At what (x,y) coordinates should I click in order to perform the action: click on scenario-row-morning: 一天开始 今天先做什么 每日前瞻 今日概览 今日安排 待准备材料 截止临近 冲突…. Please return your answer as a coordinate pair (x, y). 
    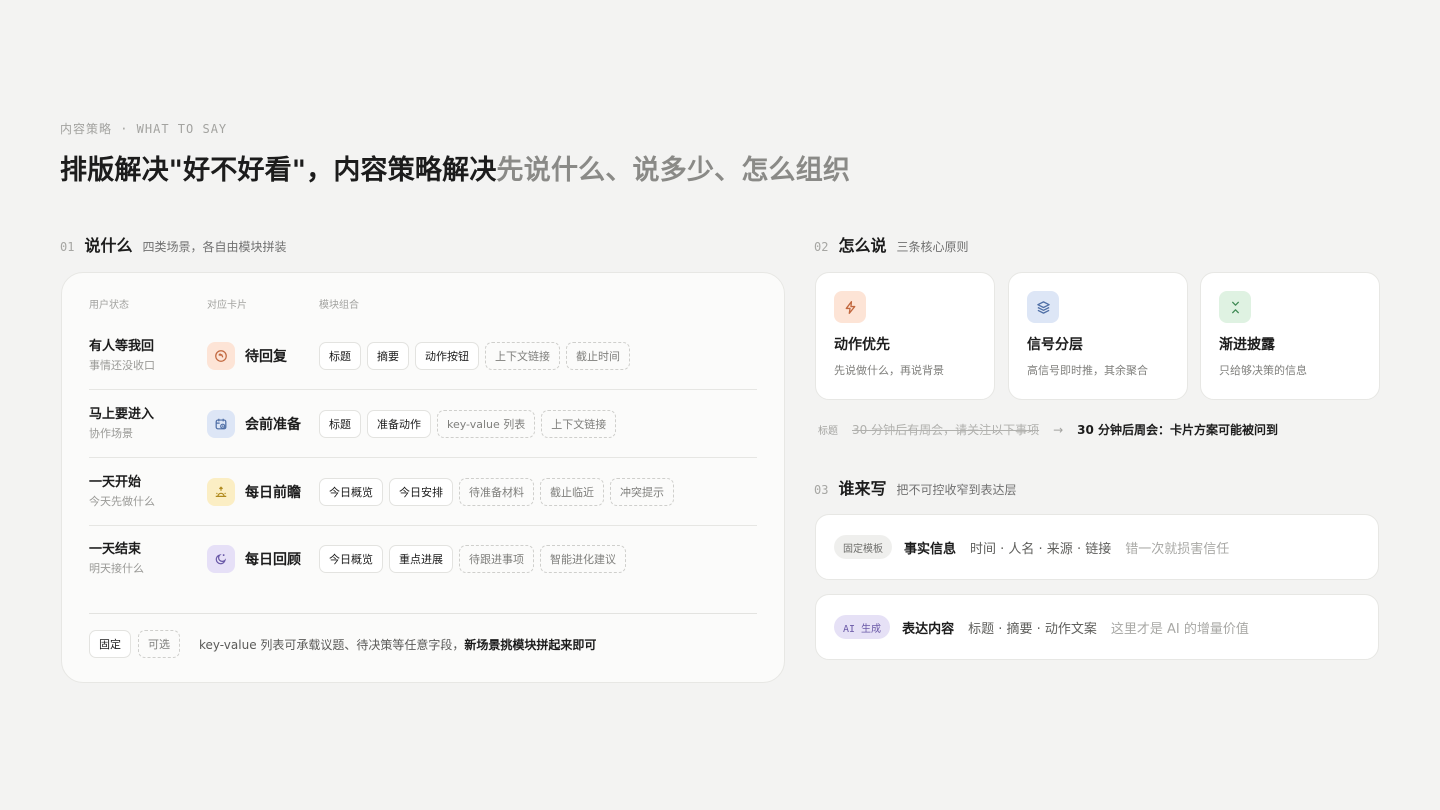
    Looking at the image, I should click on (423, 492).